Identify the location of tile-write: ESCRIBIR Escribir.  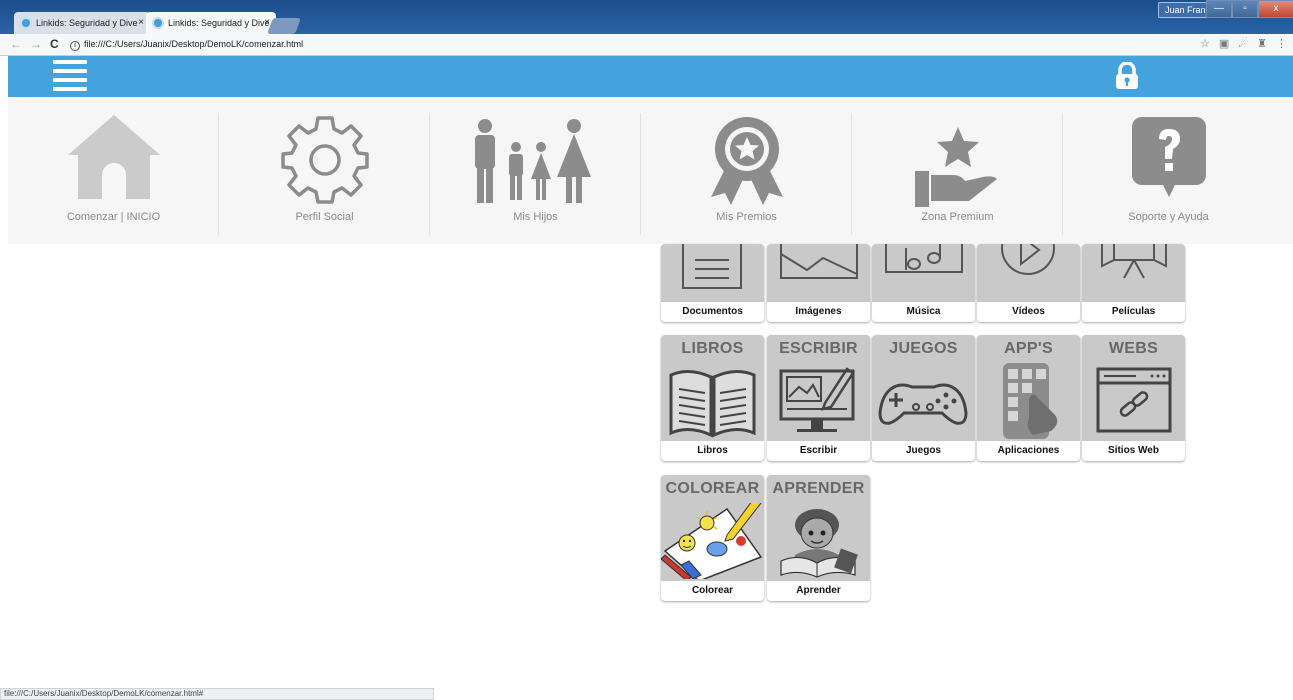
(818, 398).